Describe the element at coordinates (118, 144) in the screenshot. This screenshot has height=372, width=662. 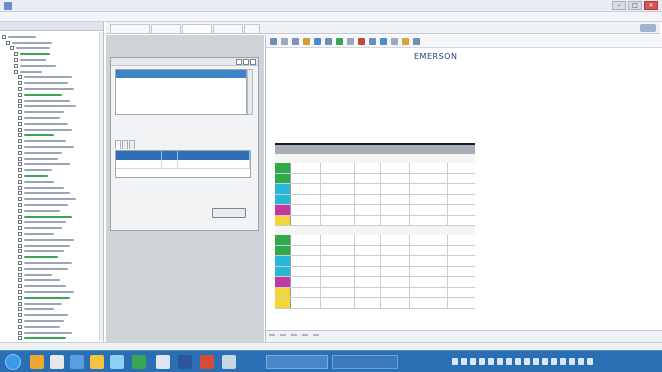
I see `tab-parameters` at that location.